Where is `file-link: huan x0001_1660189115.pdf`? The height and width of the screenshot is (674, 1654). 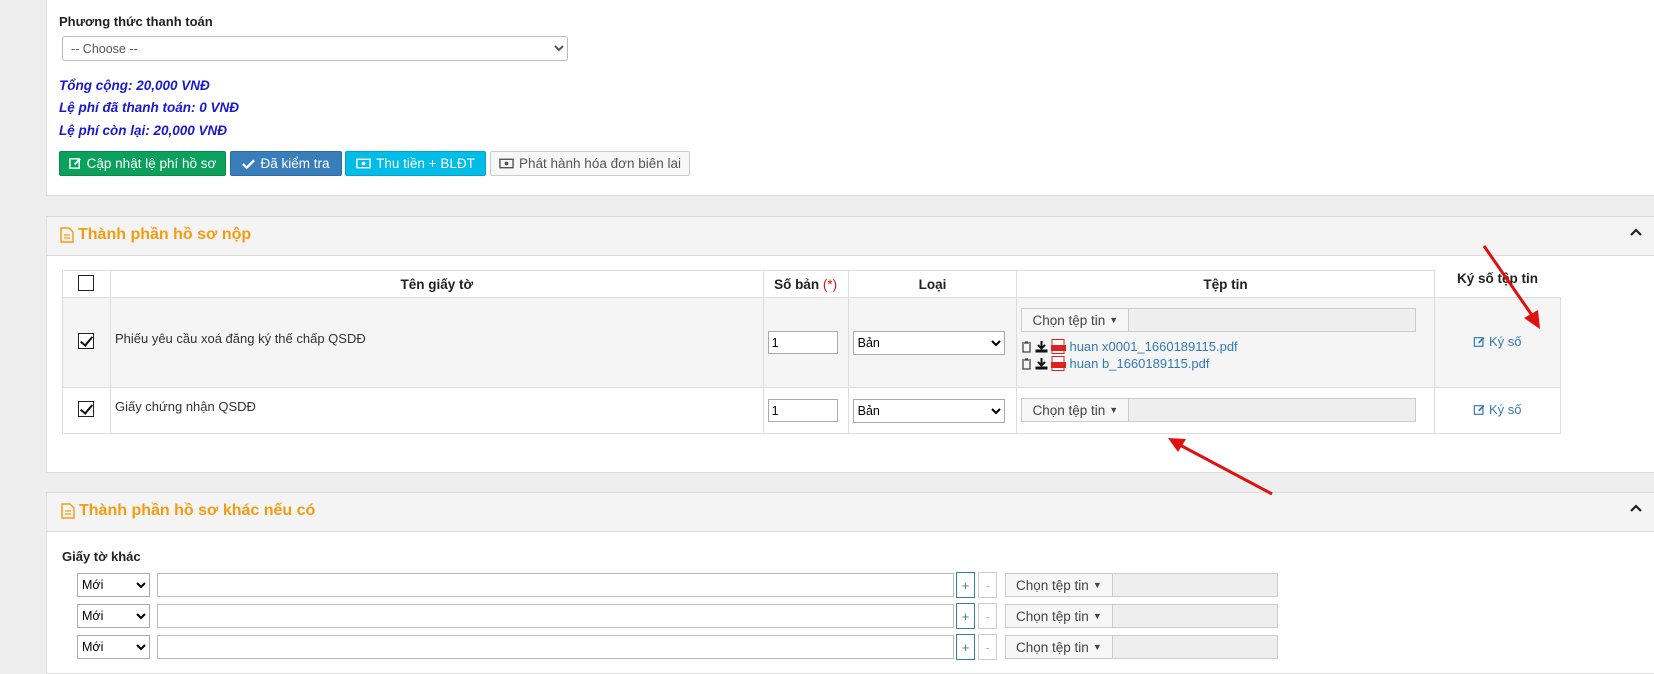
file-link: huan x0001_1660189115.pdf is located at coordinates (1153, 346).